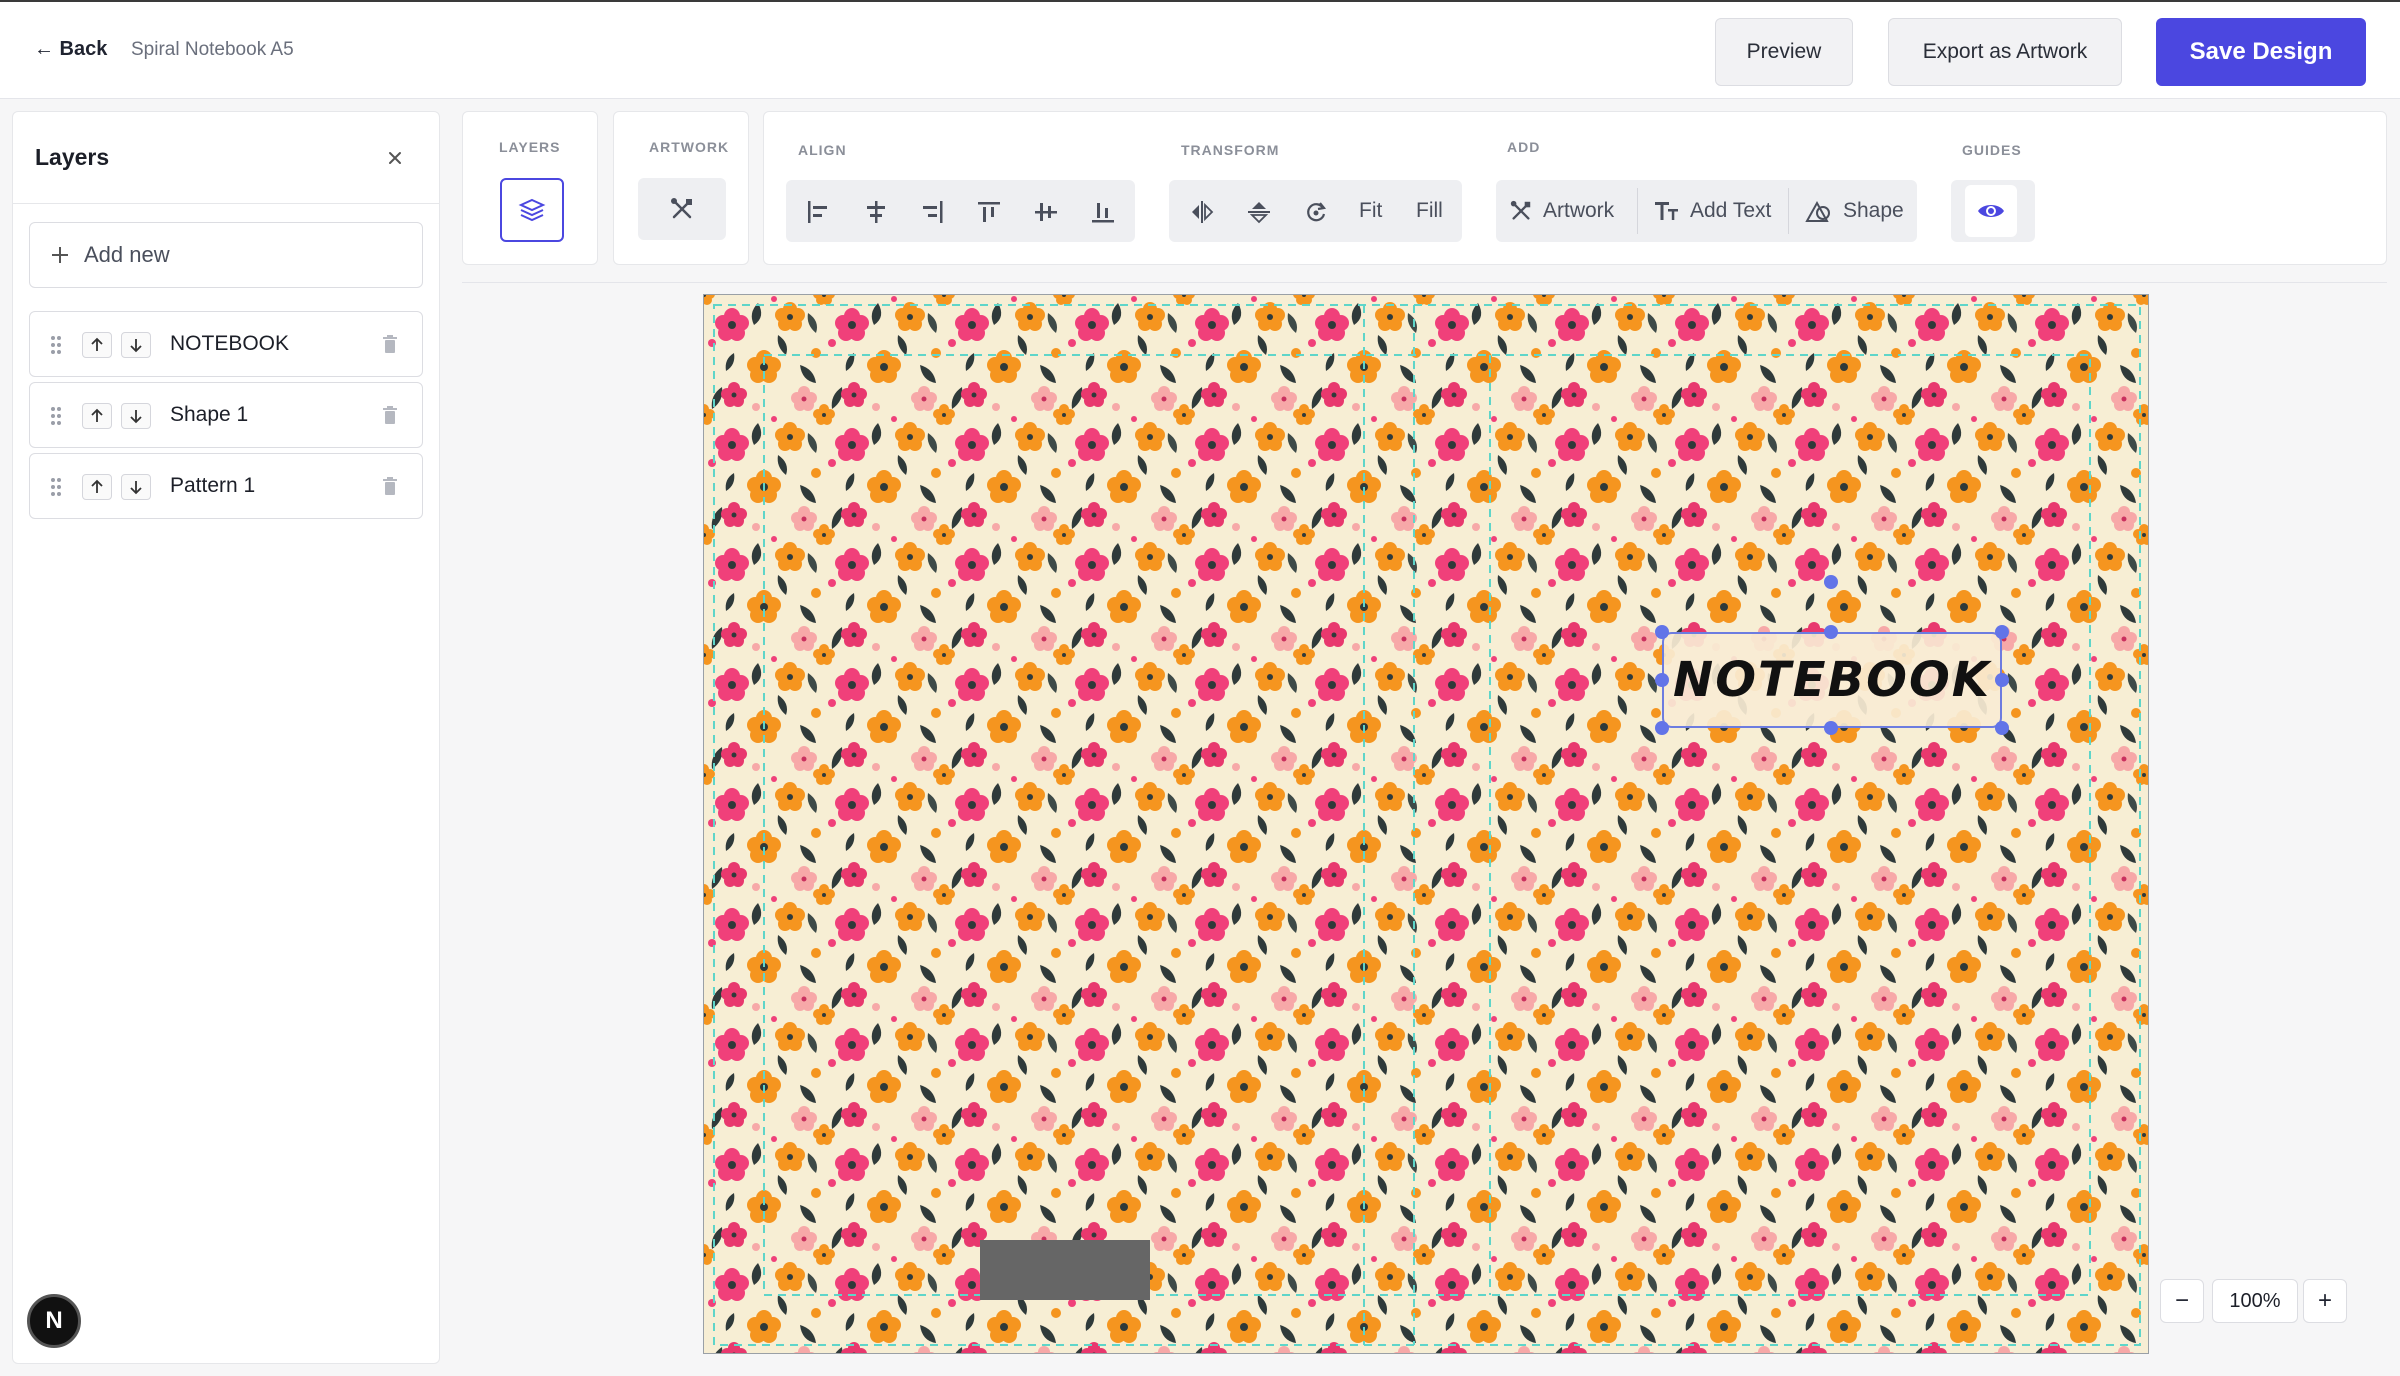 The image size is (2400, 1376). I want to click on align-left-icon, so click(818, 212).